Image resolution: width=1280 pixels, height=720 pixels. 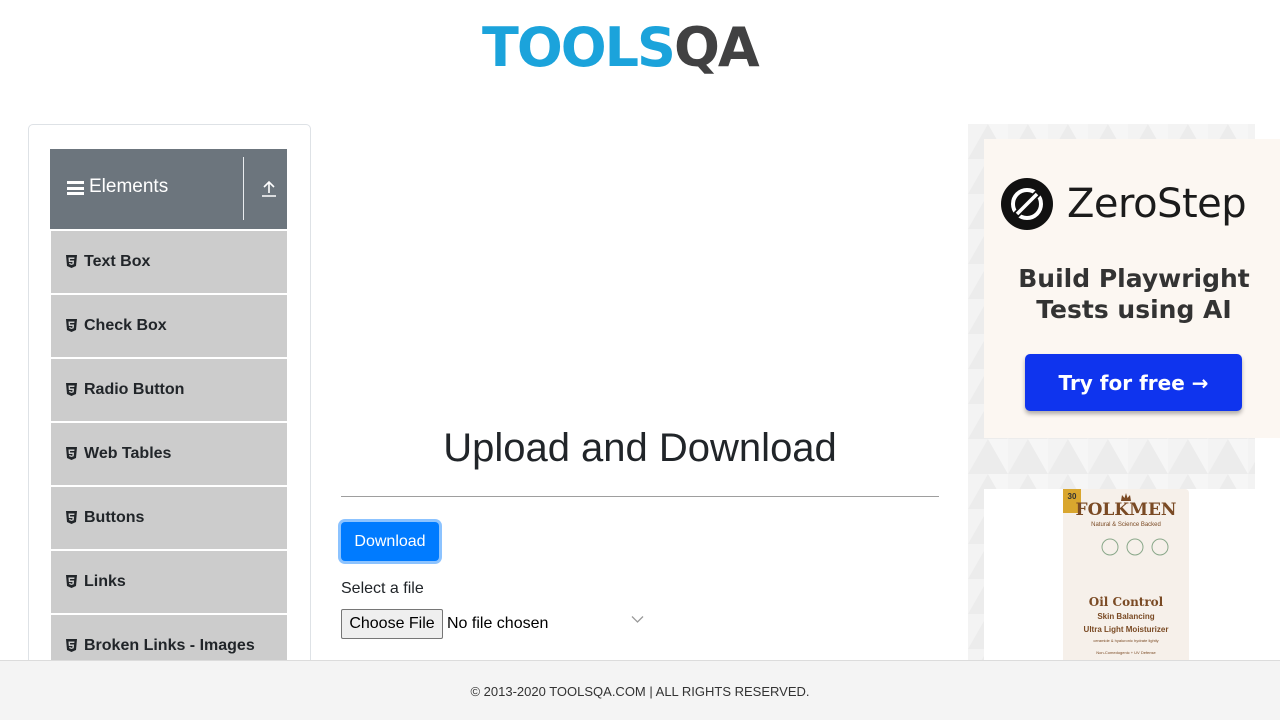 What do you see at coordinates (1126, 616) in the screenshot?
I see `folkmen-line1: Skin Balancing` at bounding box center [1126, 616].